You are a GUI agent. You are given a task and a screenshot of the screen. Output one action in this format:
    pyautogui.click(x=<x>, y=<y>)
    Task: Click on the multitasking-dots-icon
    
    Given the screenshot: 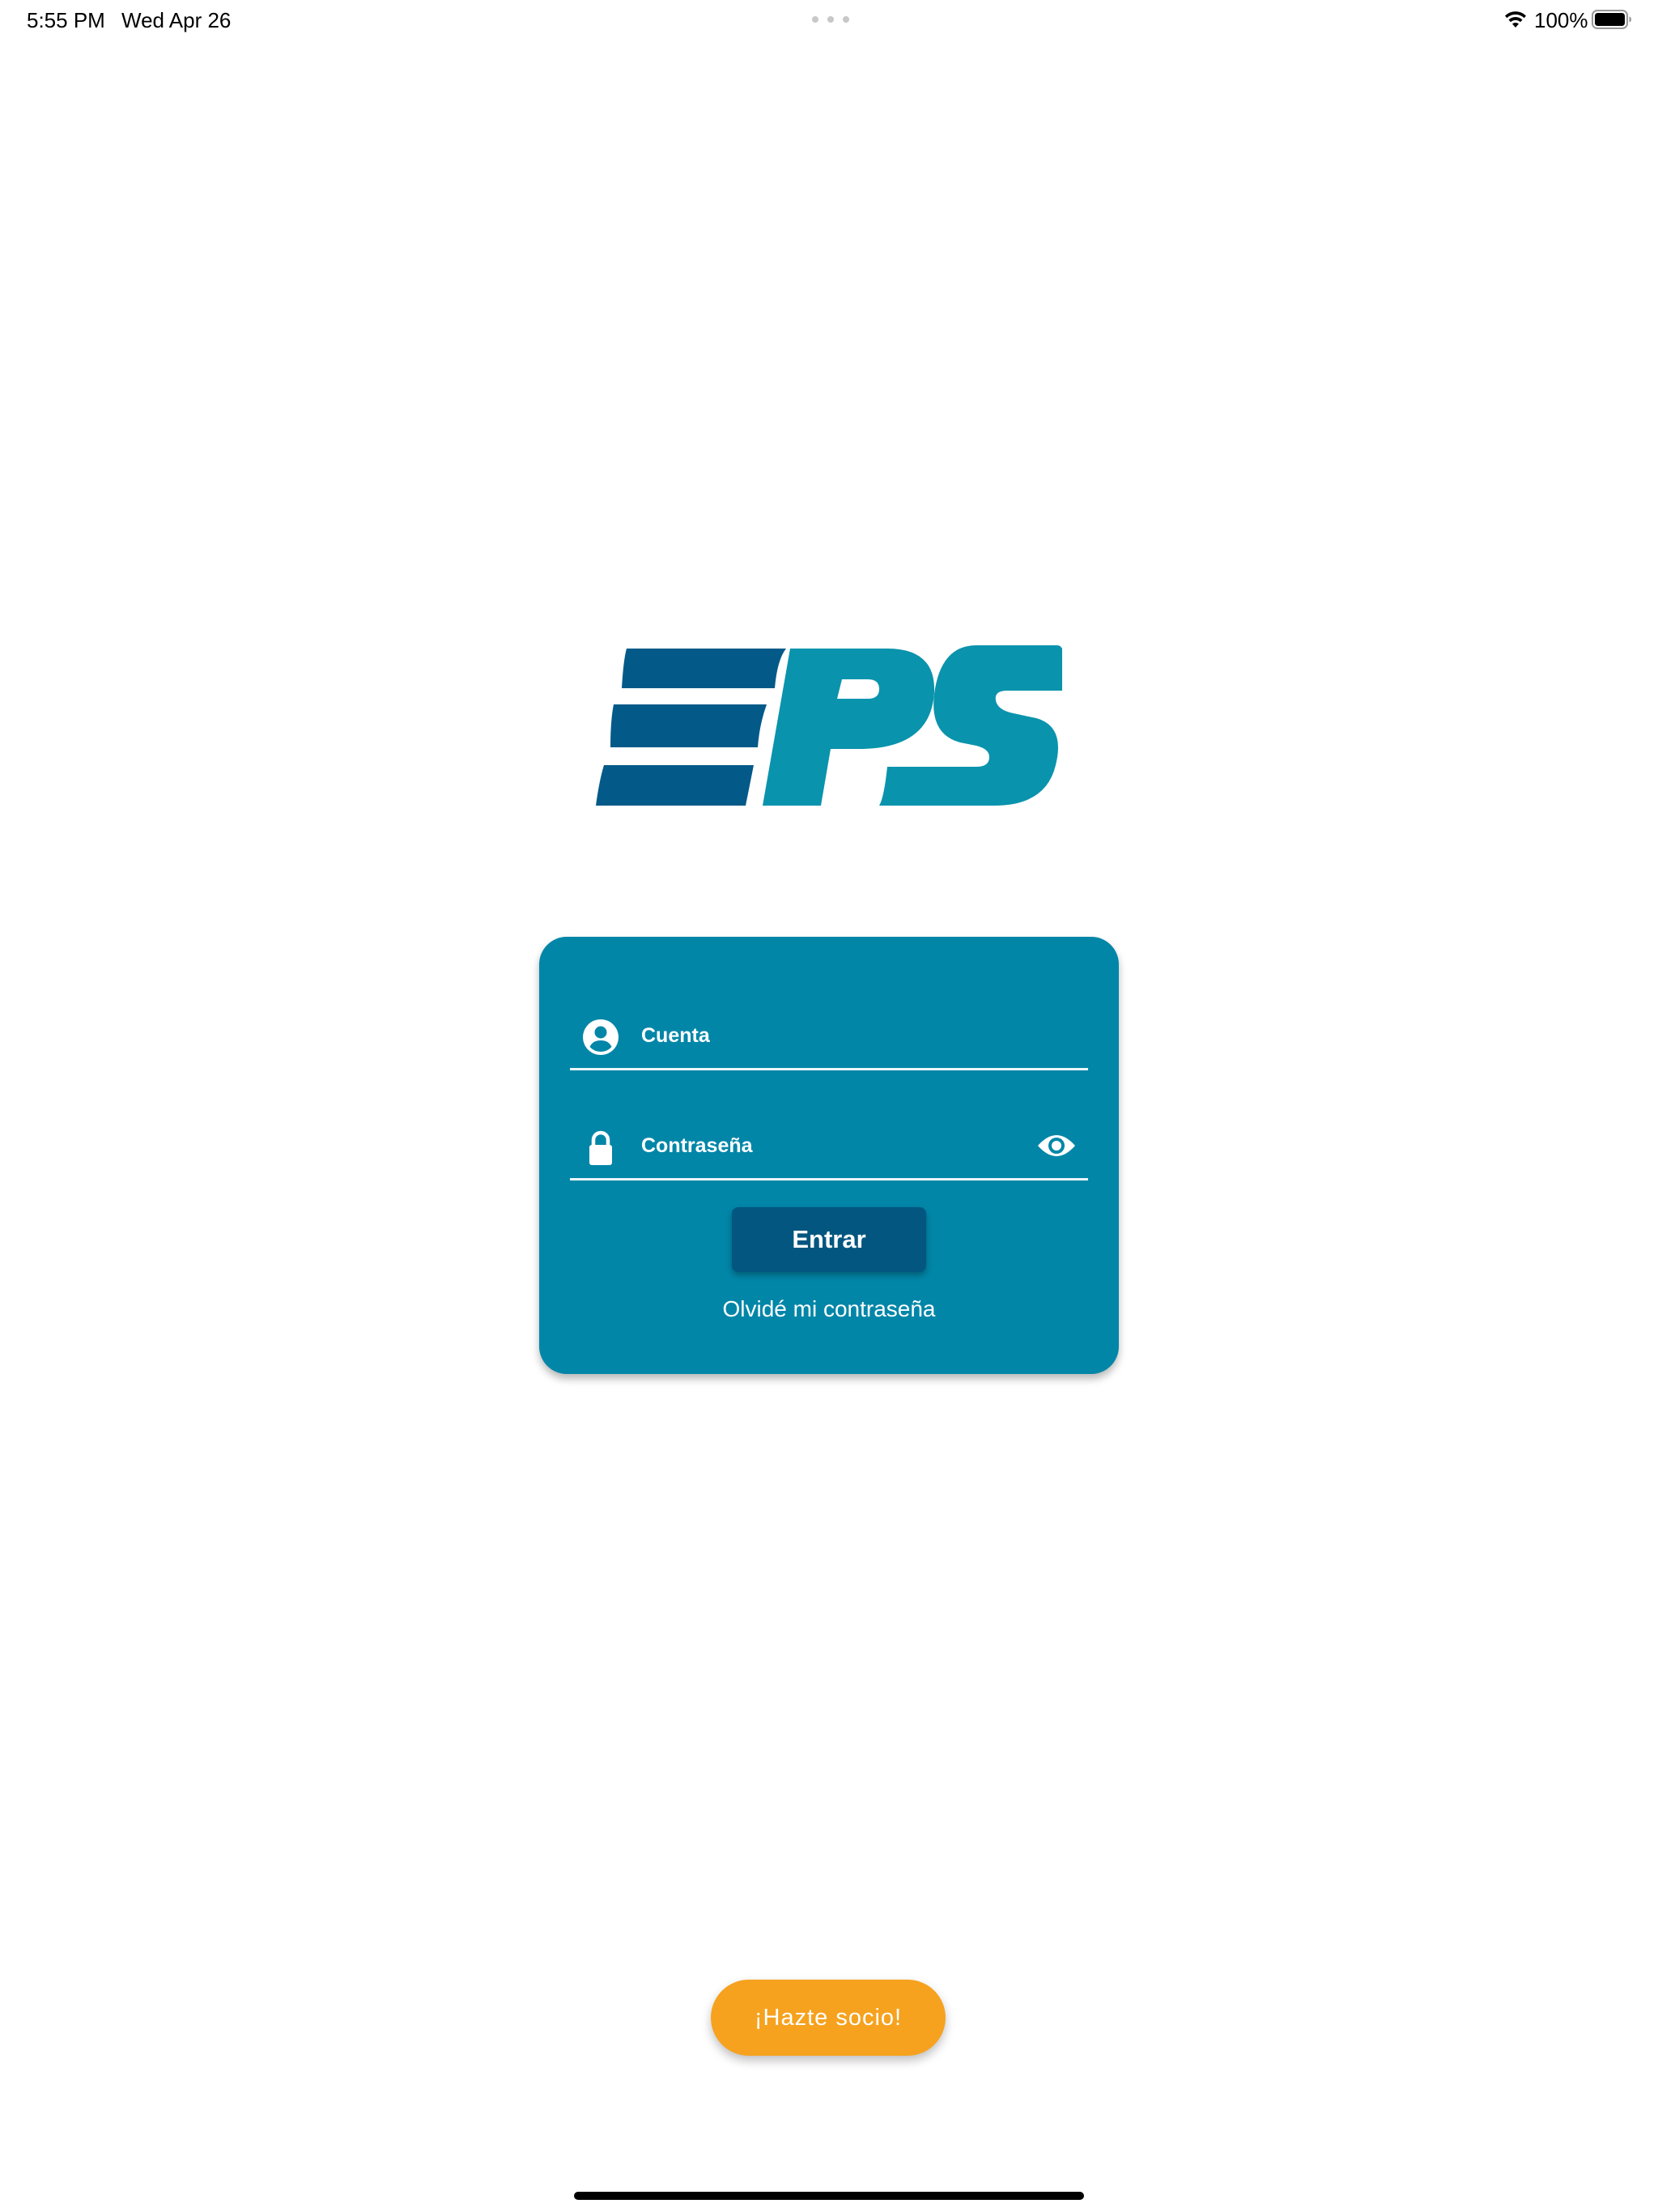 What is the action you would take?
    pyautogui.click(x=830, y=19)
    